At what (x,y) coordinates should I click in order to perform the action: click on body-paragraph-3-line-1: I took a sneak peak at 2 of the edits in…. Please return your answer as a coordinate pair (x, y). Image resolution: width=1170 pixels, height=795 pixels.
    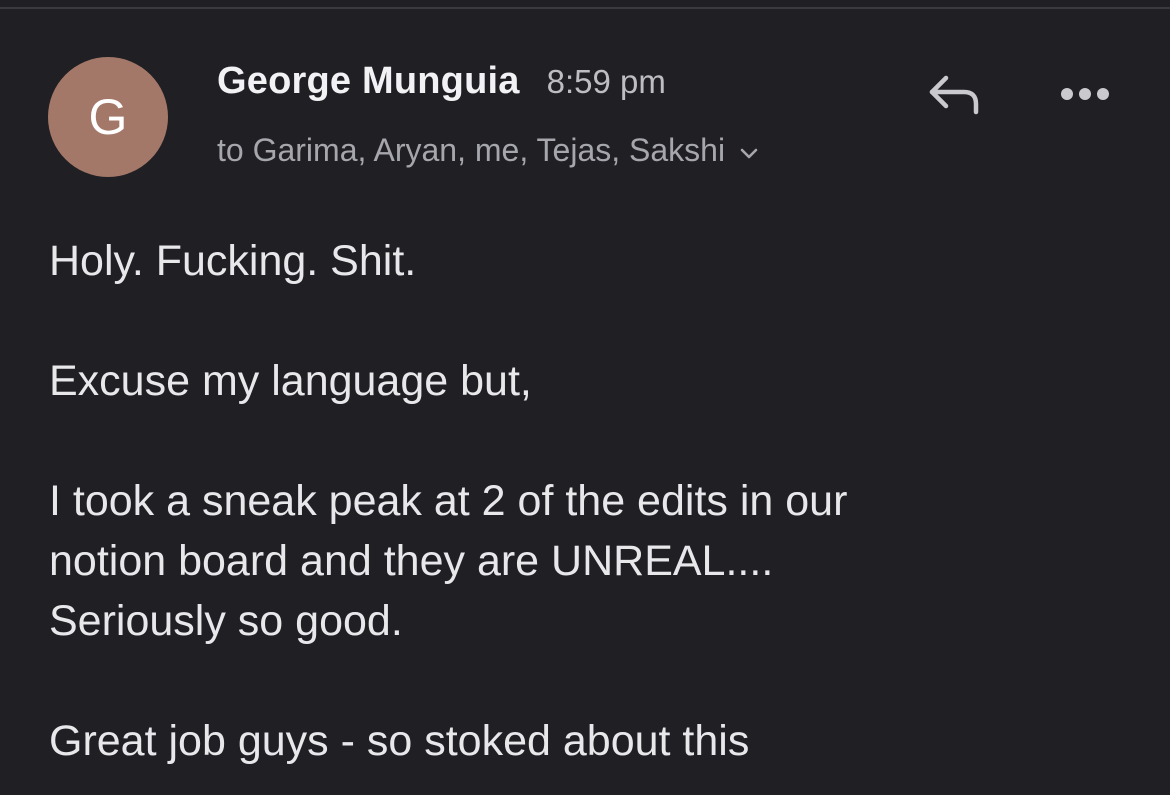
    Looking at the image, I should click on (448, 501).